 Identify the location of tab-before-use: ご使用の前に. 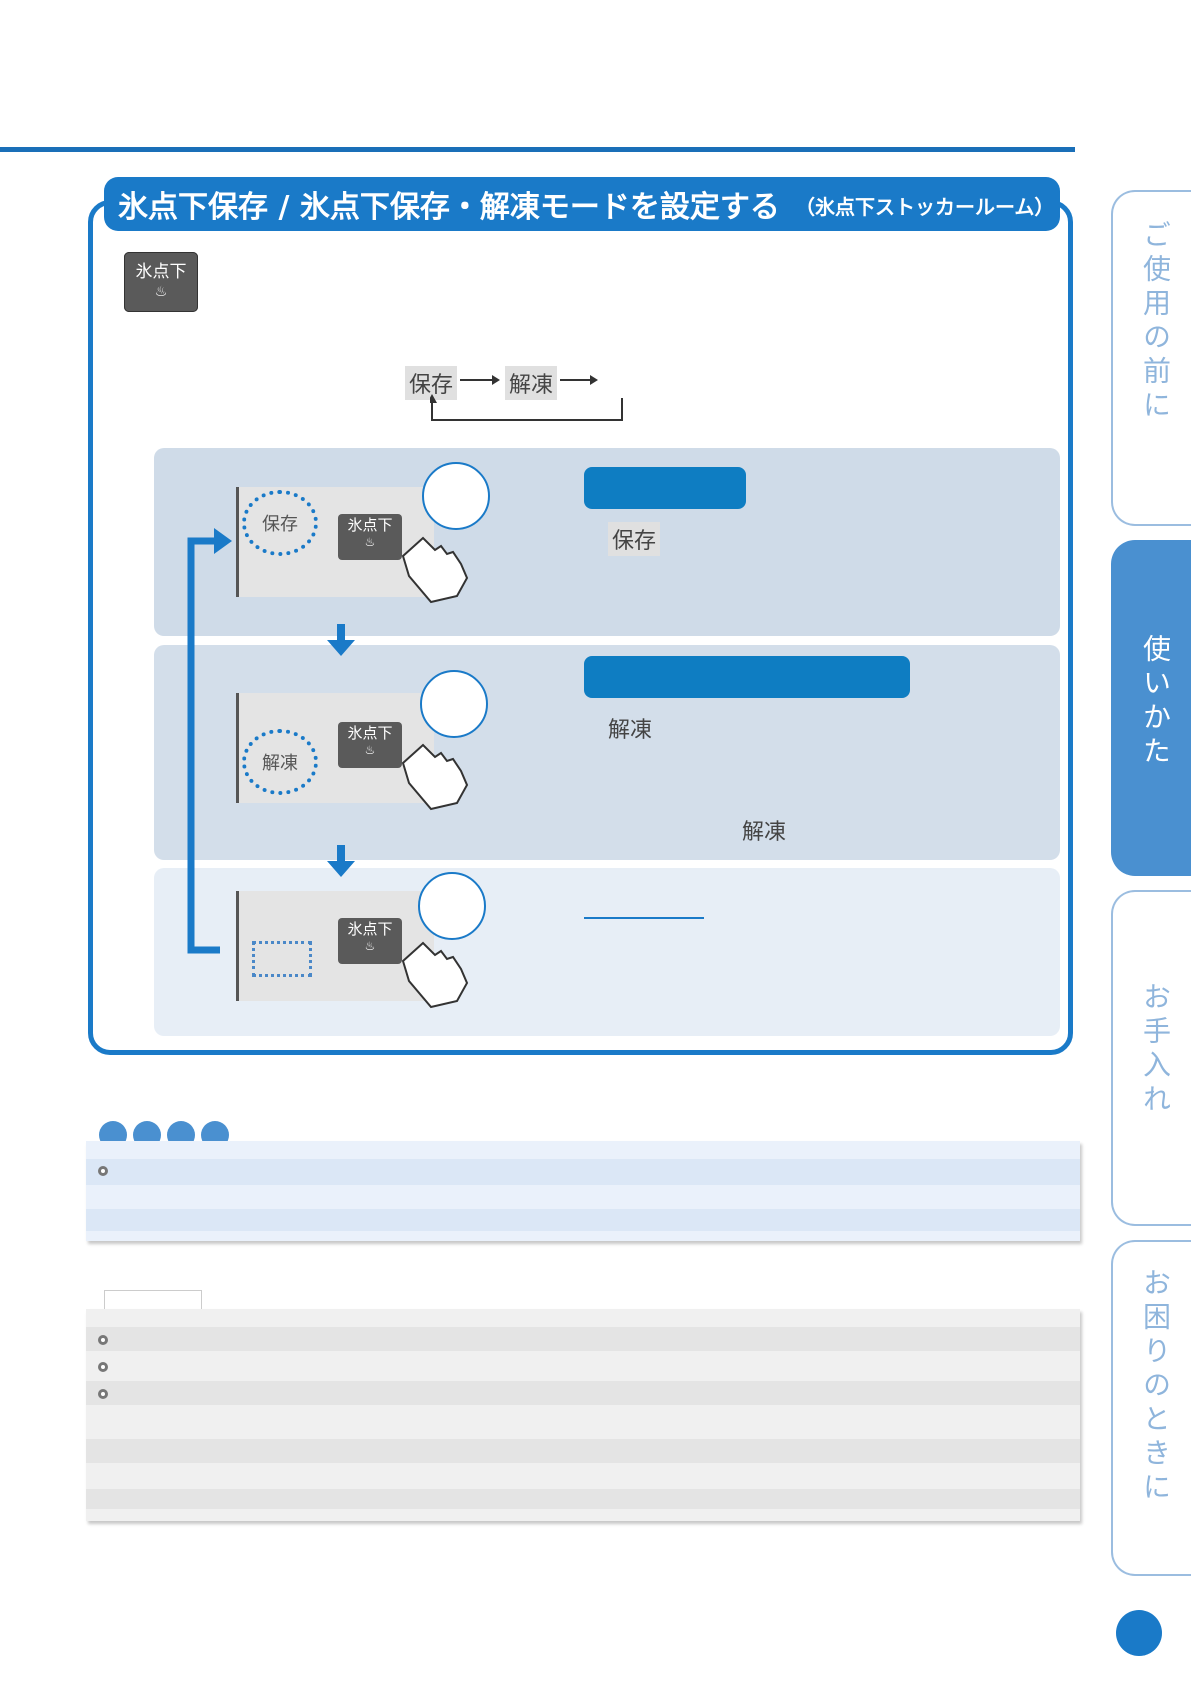
(1151, 358).